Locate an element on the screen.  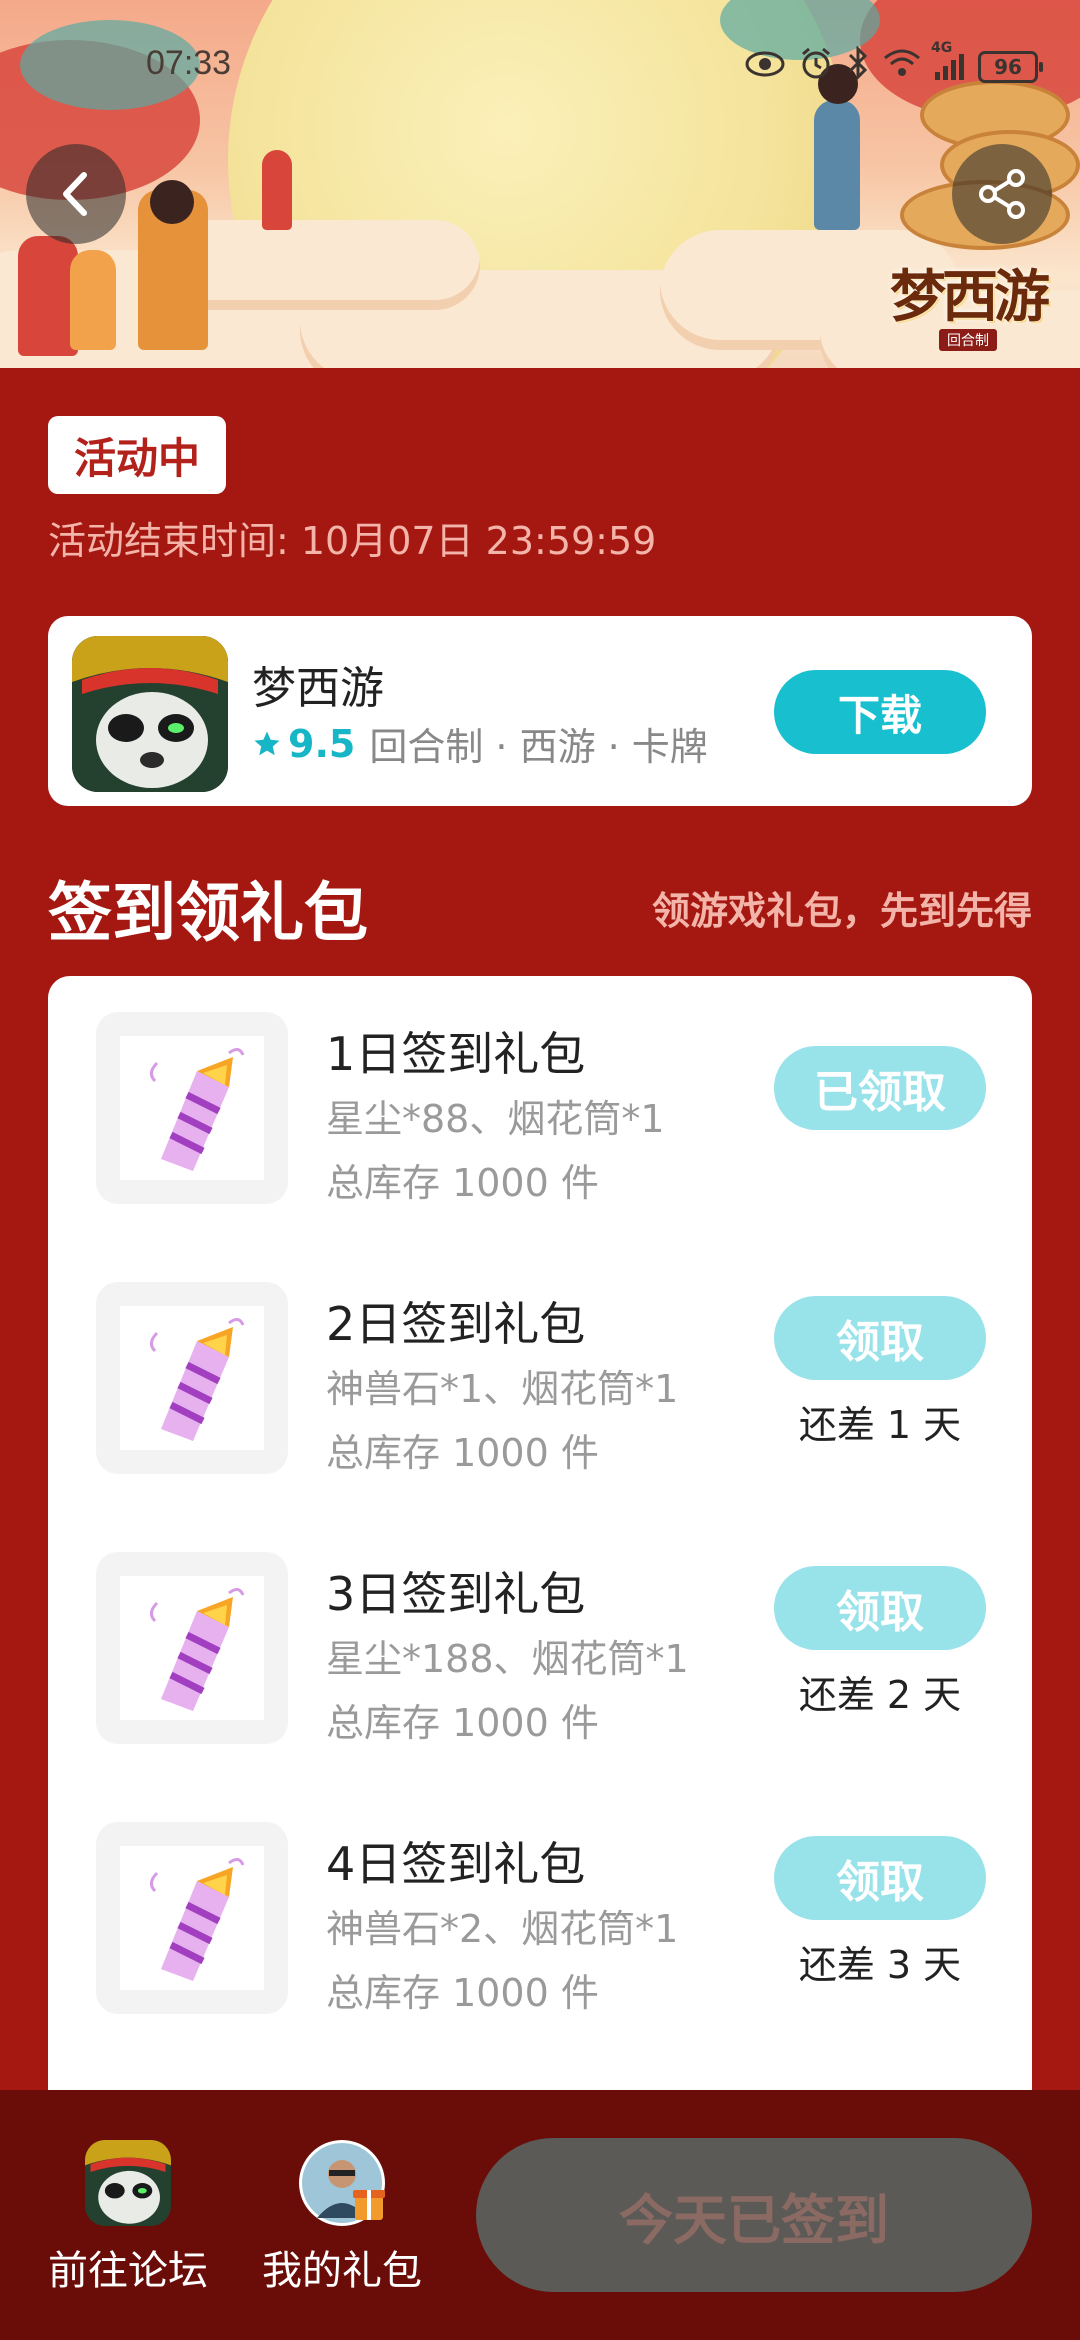
chevron-left-icon is located at coordinates (75, 194).